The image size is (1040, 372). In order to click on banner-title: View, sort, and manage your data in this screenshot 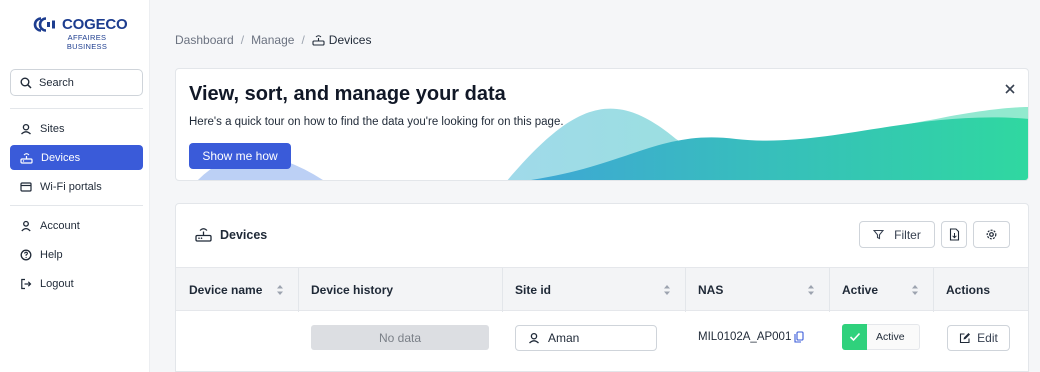, I will do `click(347, 94)`.